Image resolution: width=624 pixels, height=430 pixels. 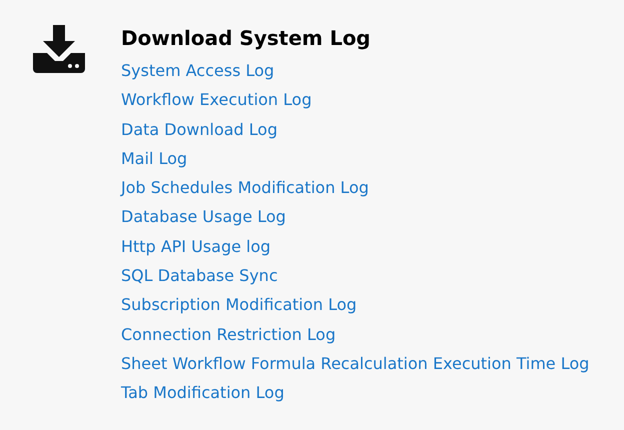 I want to click on section-title: Download System Log, so click(x=246, y=38).